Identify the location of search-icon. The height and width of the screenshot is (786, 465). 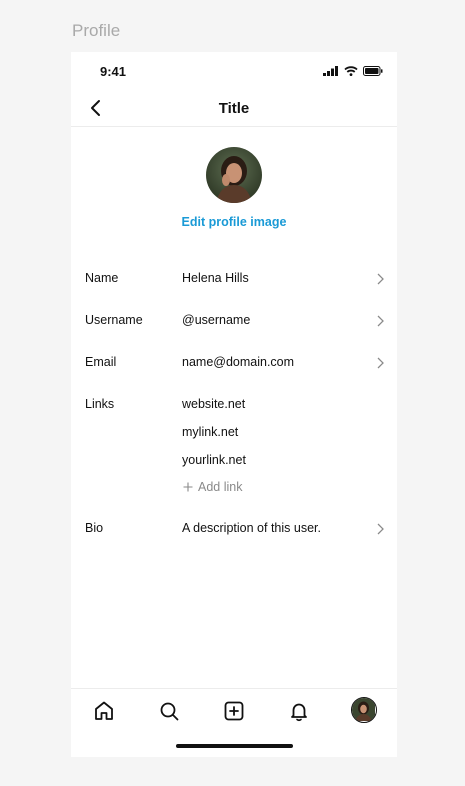
(169, 711).